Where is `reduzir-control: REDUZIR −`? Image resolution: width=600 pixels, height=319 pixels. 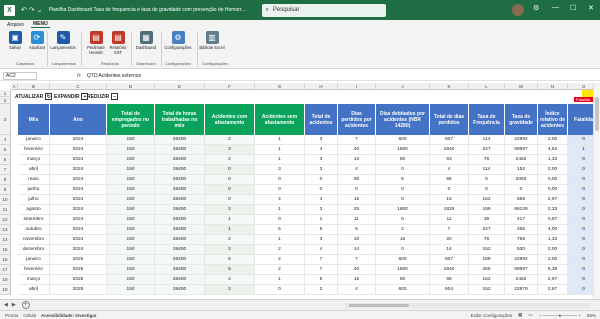 reduzir-control: REDUZIR − is located at coordinates (103, 96).